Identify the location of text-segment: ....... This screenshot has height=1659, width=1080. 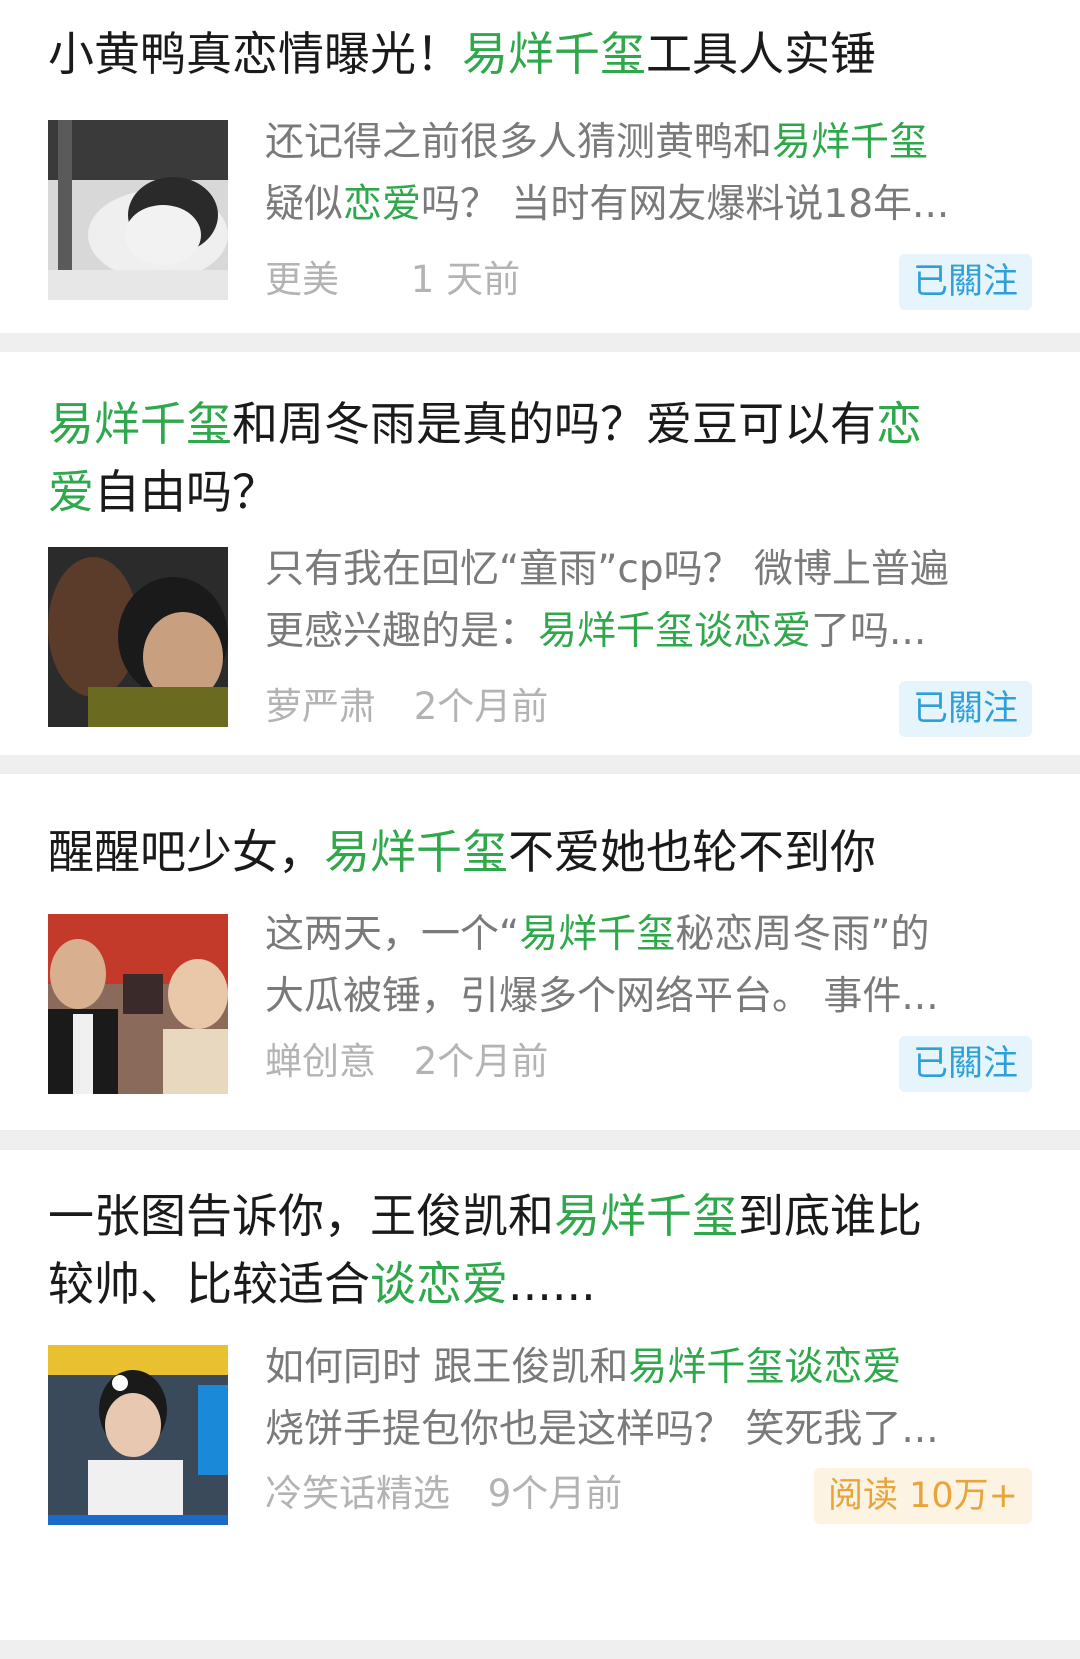
(552, 1284).